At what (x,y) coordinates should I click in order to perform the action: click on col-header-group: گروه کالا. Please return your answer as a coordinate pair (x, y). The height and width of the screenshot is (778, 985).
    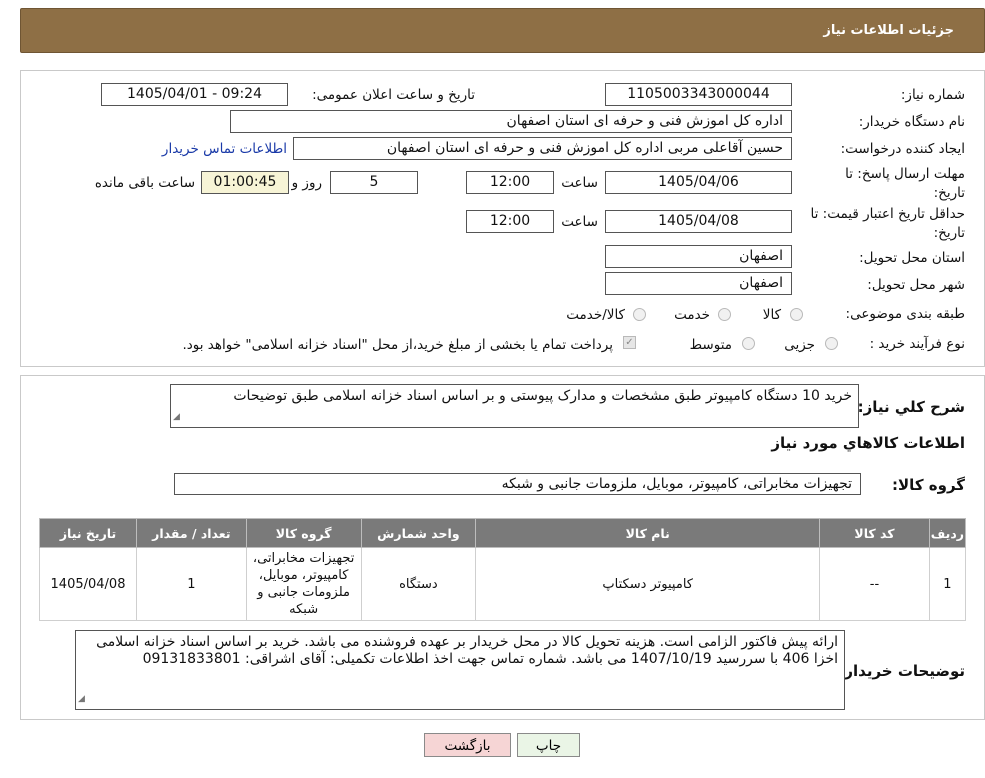
    Looking at the image, I should click on (303, 533).